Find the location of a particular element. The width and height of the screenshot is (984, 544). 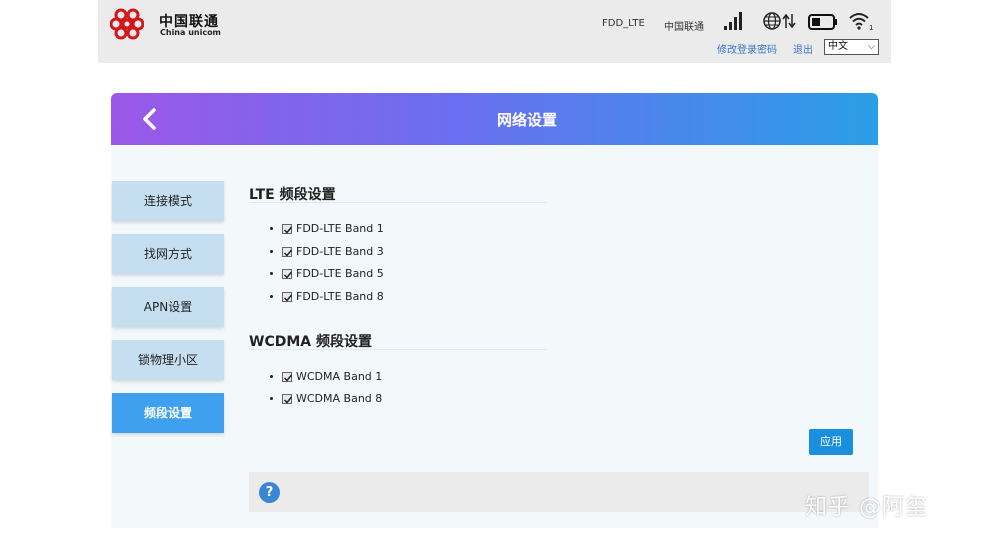

lte-section-title: LTE 频段设置 is located at coordinates (292, 195).